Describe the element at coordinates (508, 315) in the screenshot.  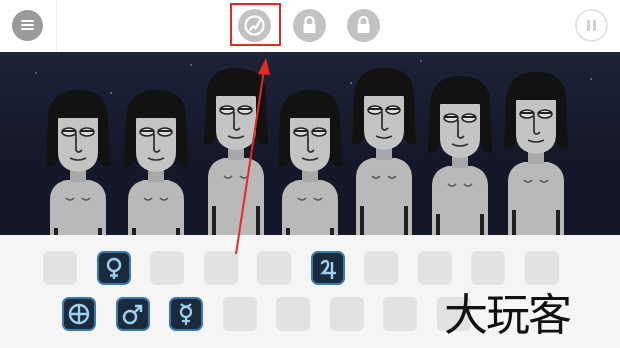
I see `watermark: 大玩客` at that location.